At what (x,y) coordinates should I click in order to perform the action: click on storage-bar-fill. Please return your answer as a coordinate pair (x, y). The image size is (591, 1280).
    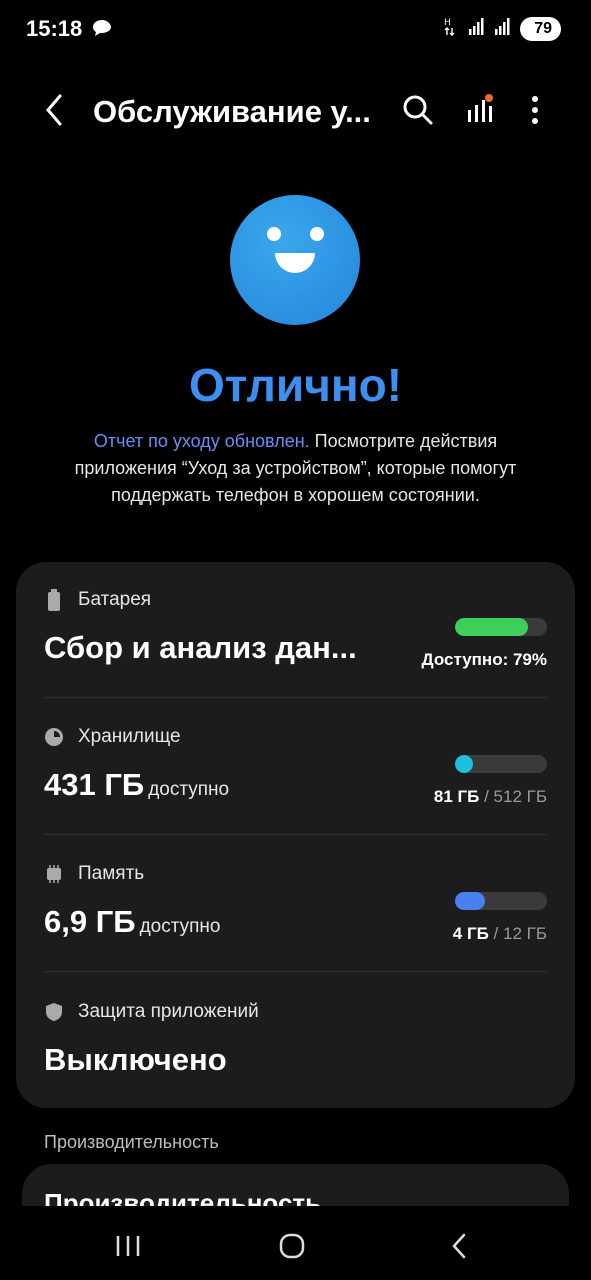
    Looking at the image, I should click on (464, 764).